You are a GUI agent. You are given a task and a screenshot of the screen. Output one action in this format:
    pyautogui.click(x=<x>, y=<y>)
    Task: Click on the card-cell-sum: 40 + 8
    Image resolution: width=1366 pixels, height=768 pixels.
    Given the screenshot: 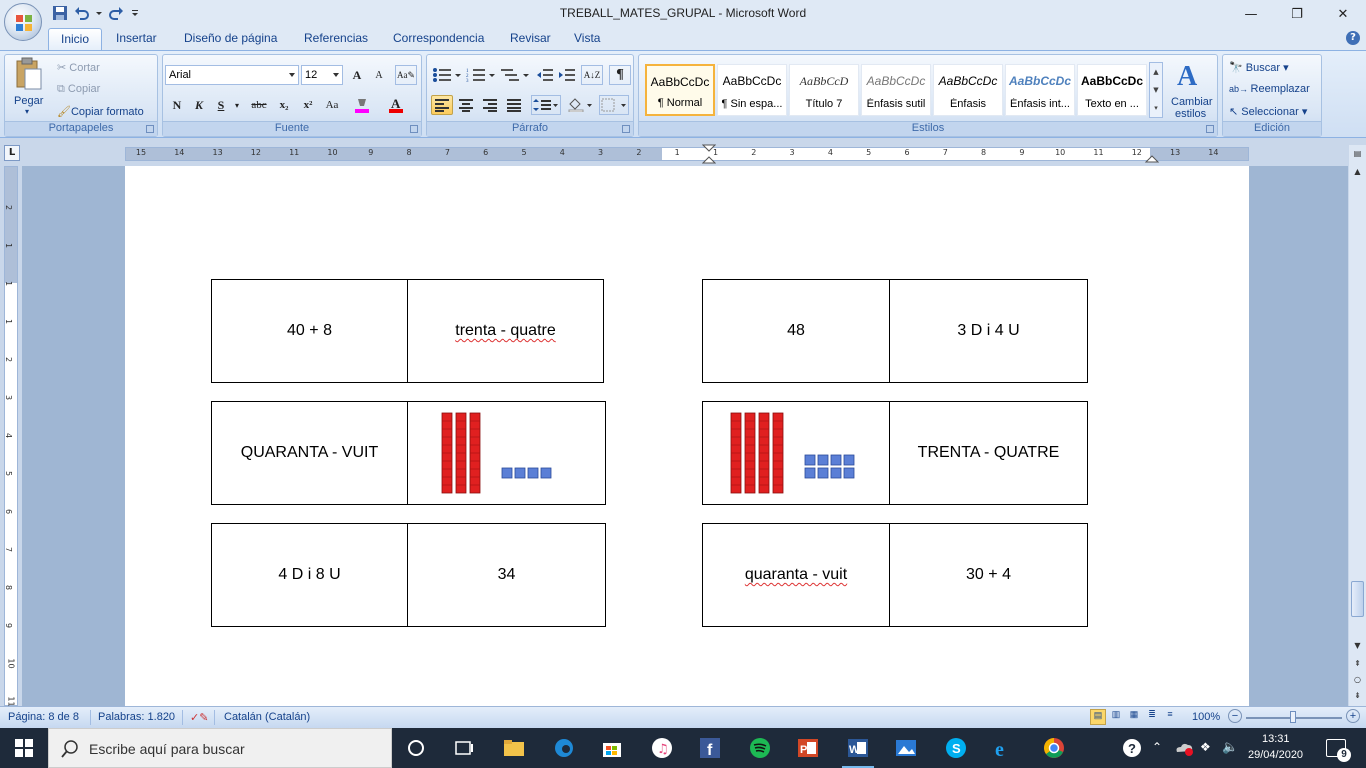 What is the action you would take?
    pyautogui.click(x=309, y=331)
    